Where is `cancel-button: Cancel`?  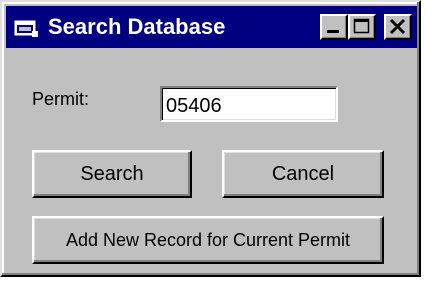 cancel-button: Cancel is located at coordinates (303, 174).